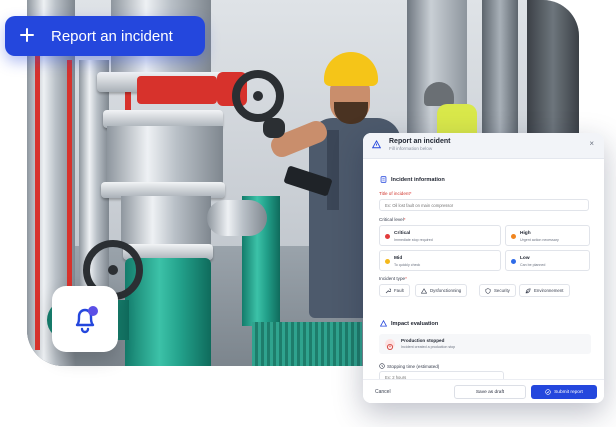 The width and height of the screenshot is (616, 427). What do you see at coordinates (547, 235) in the screenshot?
I see `level-high: High Urgent action necessary` at bounding box center [547, 235].